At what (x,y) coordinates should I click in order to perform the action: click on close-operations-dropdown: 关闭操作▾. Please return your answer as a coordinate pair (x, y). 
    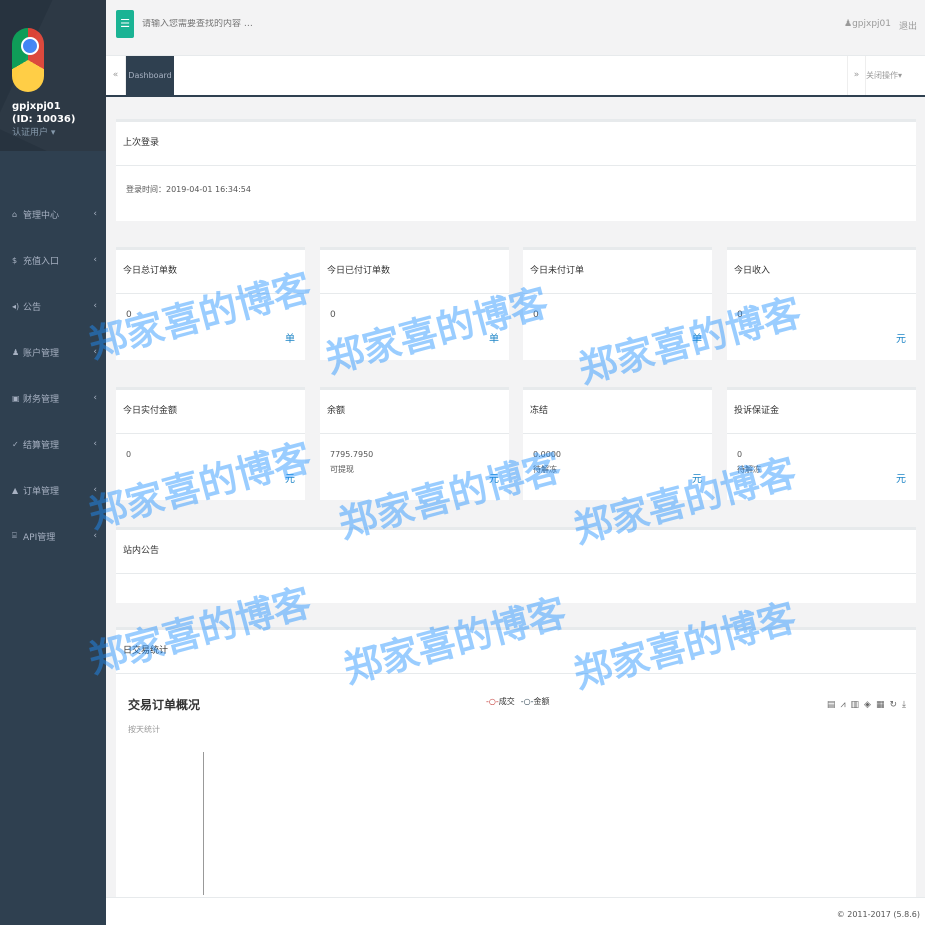
    Looking at the image, I should click on (885, 75).